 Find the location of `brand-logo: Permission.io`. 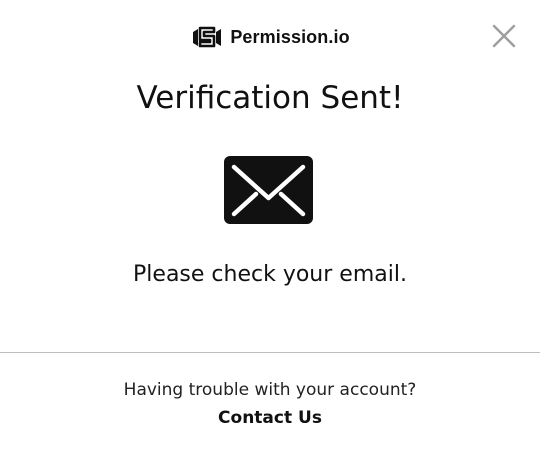

brand-logo: Permission.io is located at coordinates (270, 37).